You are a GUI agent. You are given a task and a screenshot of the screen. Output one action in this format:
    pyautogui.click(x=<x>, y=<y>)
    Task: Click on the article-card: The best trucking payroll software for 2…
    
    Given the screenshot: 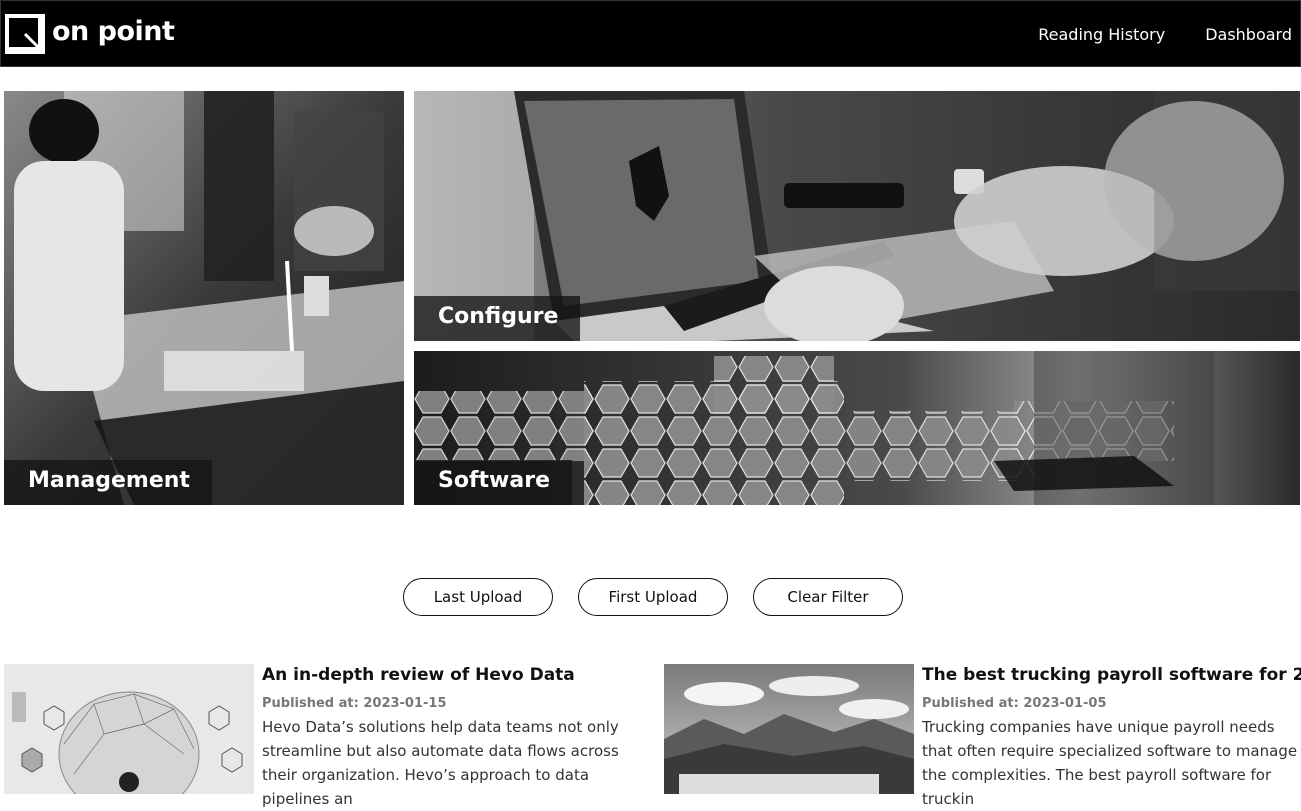 What is the action you would take?
    pyautogui.click(x=982, y=736)
    